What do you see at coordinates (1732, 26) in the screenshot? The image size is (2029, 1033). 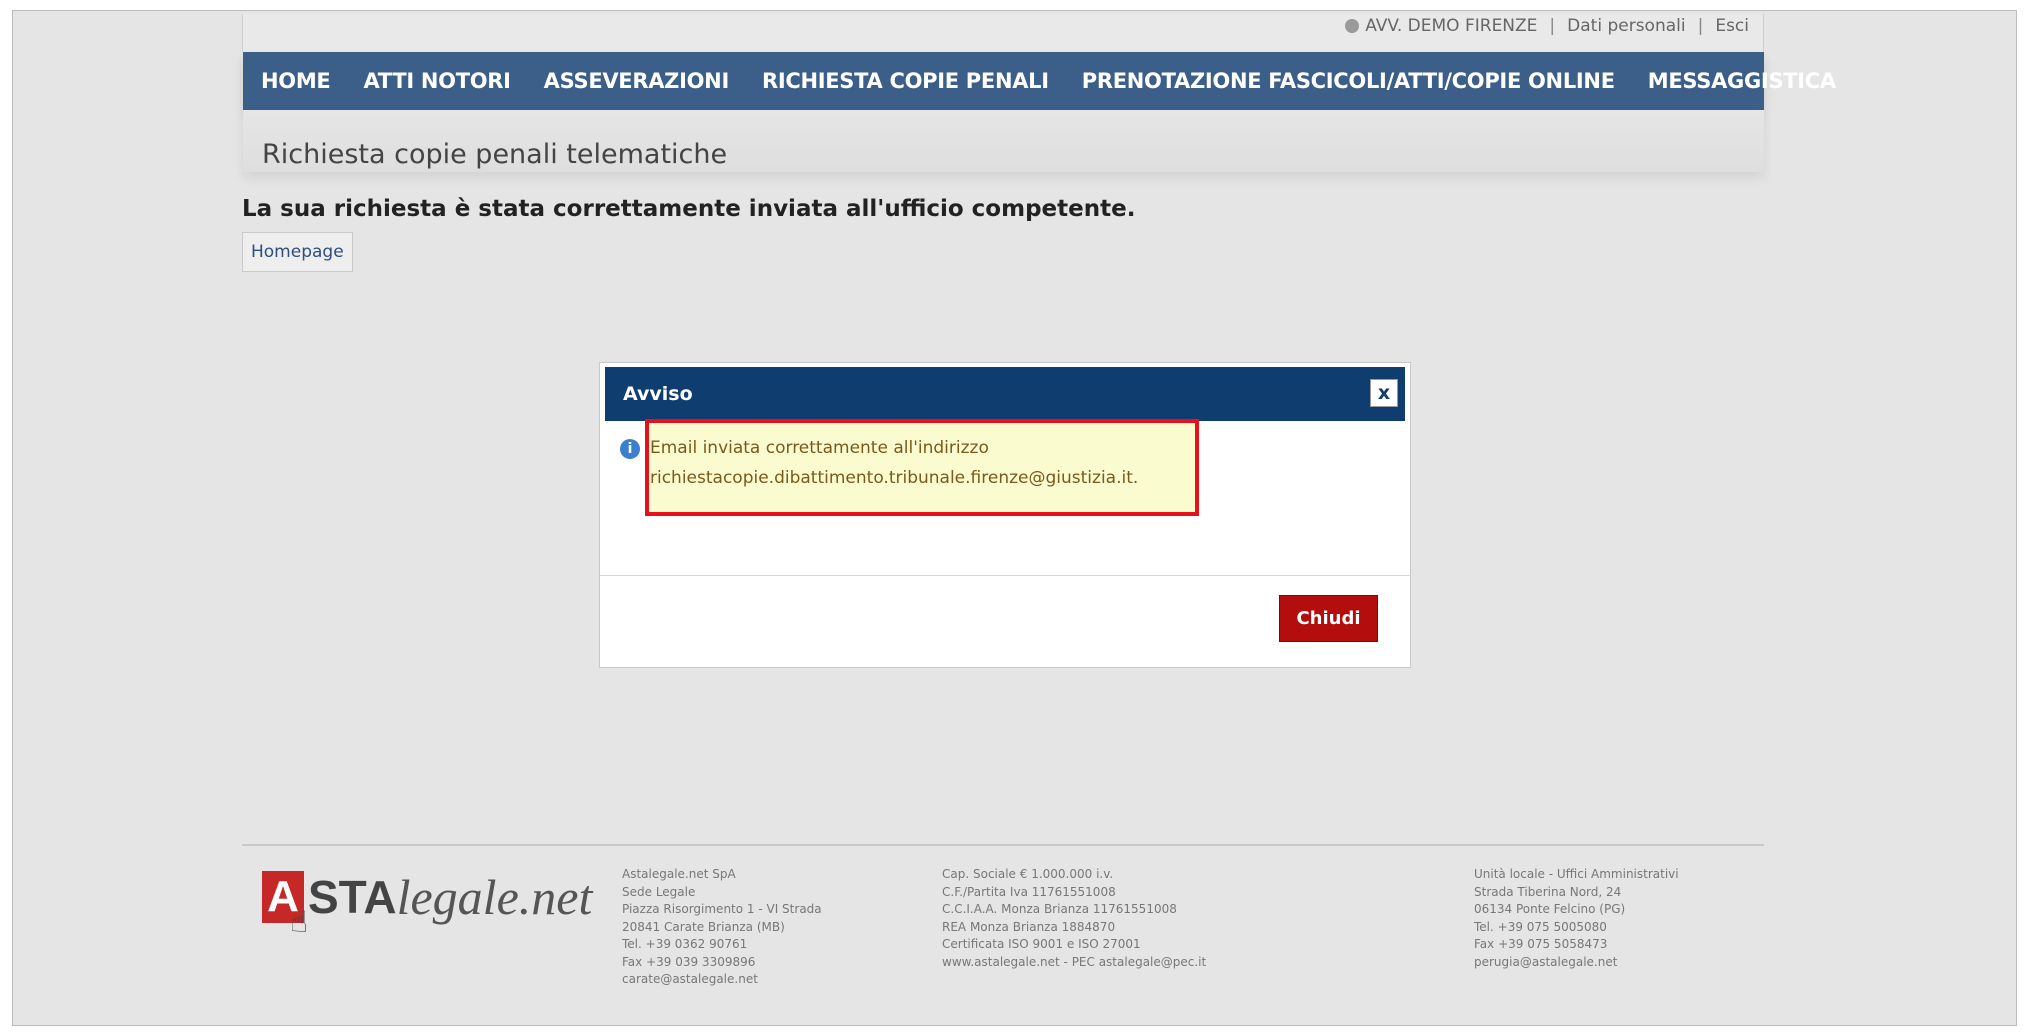 I see `logout-link: Esci` at bounding box center [1732, 26].